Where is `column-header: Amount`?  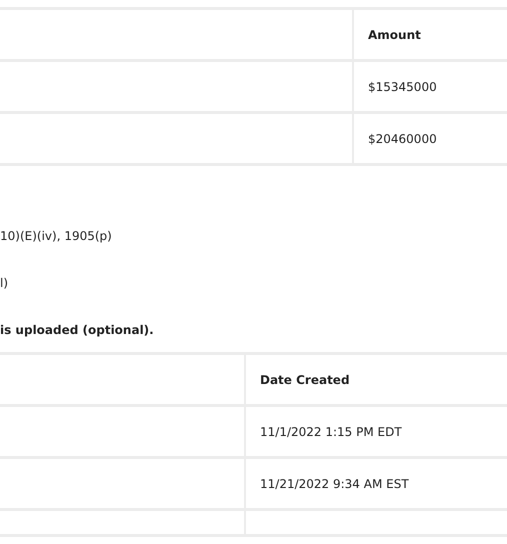
column-header: Amount is located at coordinates (430, 36).